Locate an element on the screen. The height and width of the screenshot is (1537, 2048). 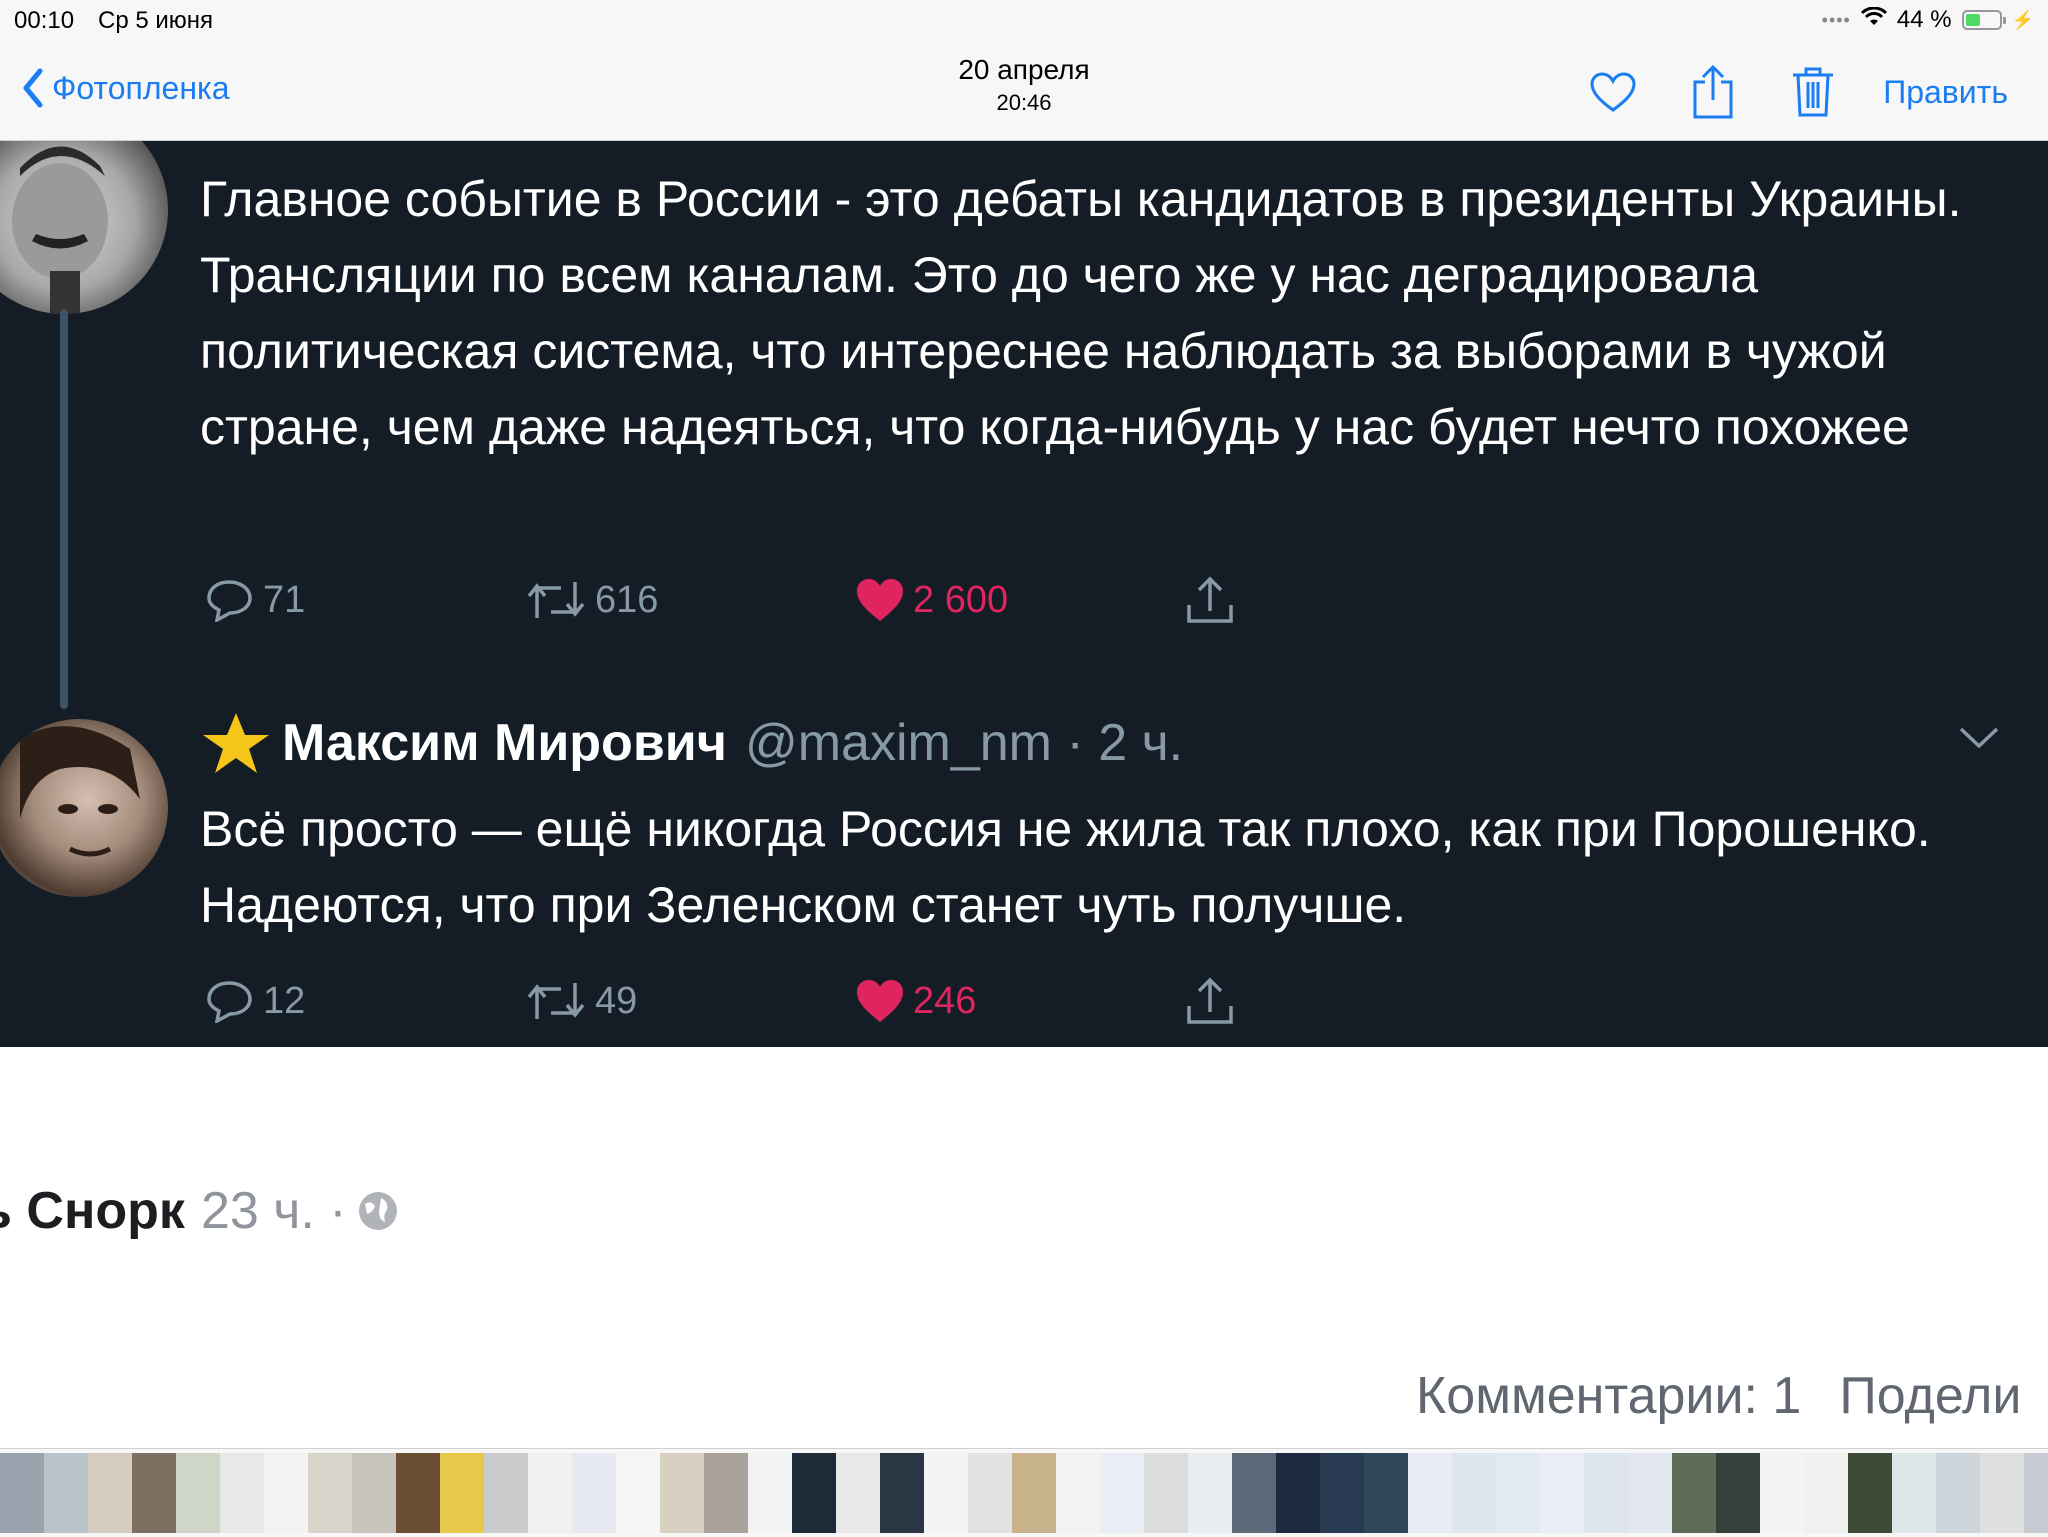
post-author-row: ь Снорк 23 ч. · is located at coordinates (199, 1211).